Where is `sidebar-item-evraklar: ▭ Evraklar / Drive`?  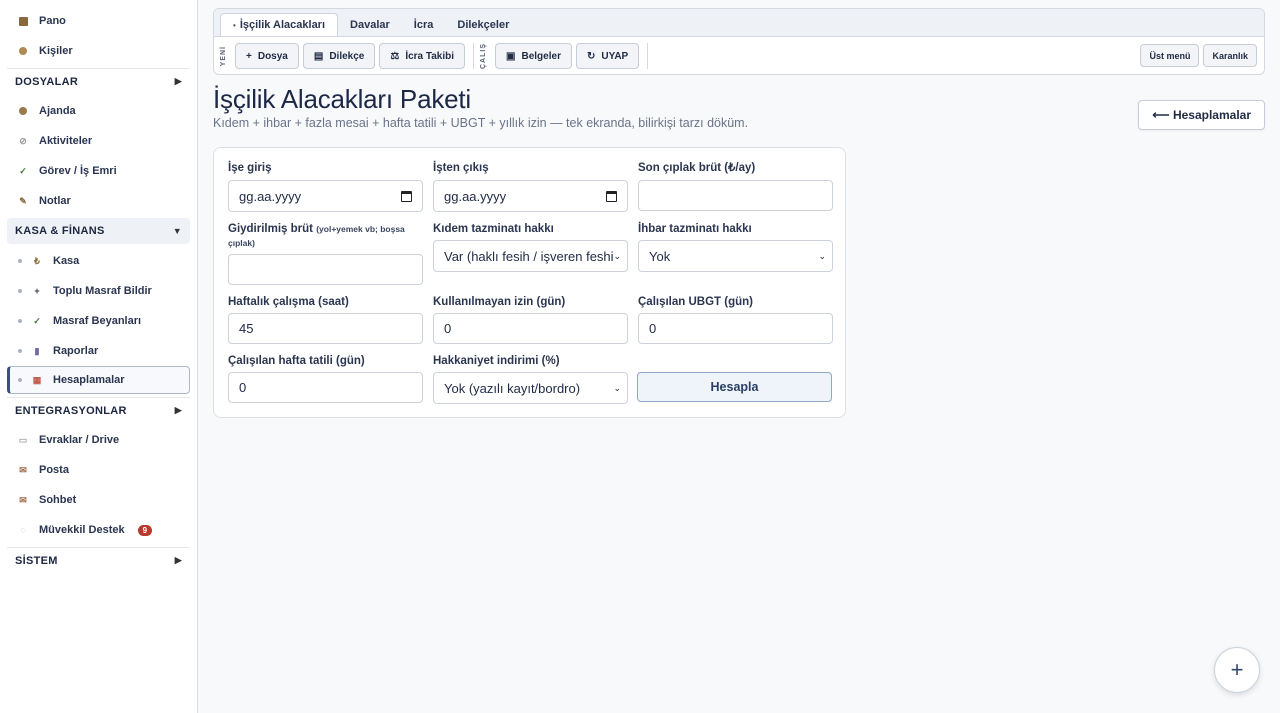
sidebar-item-evraklar: ▭ Evraklar / Drive is located at coordinates (98, 440).